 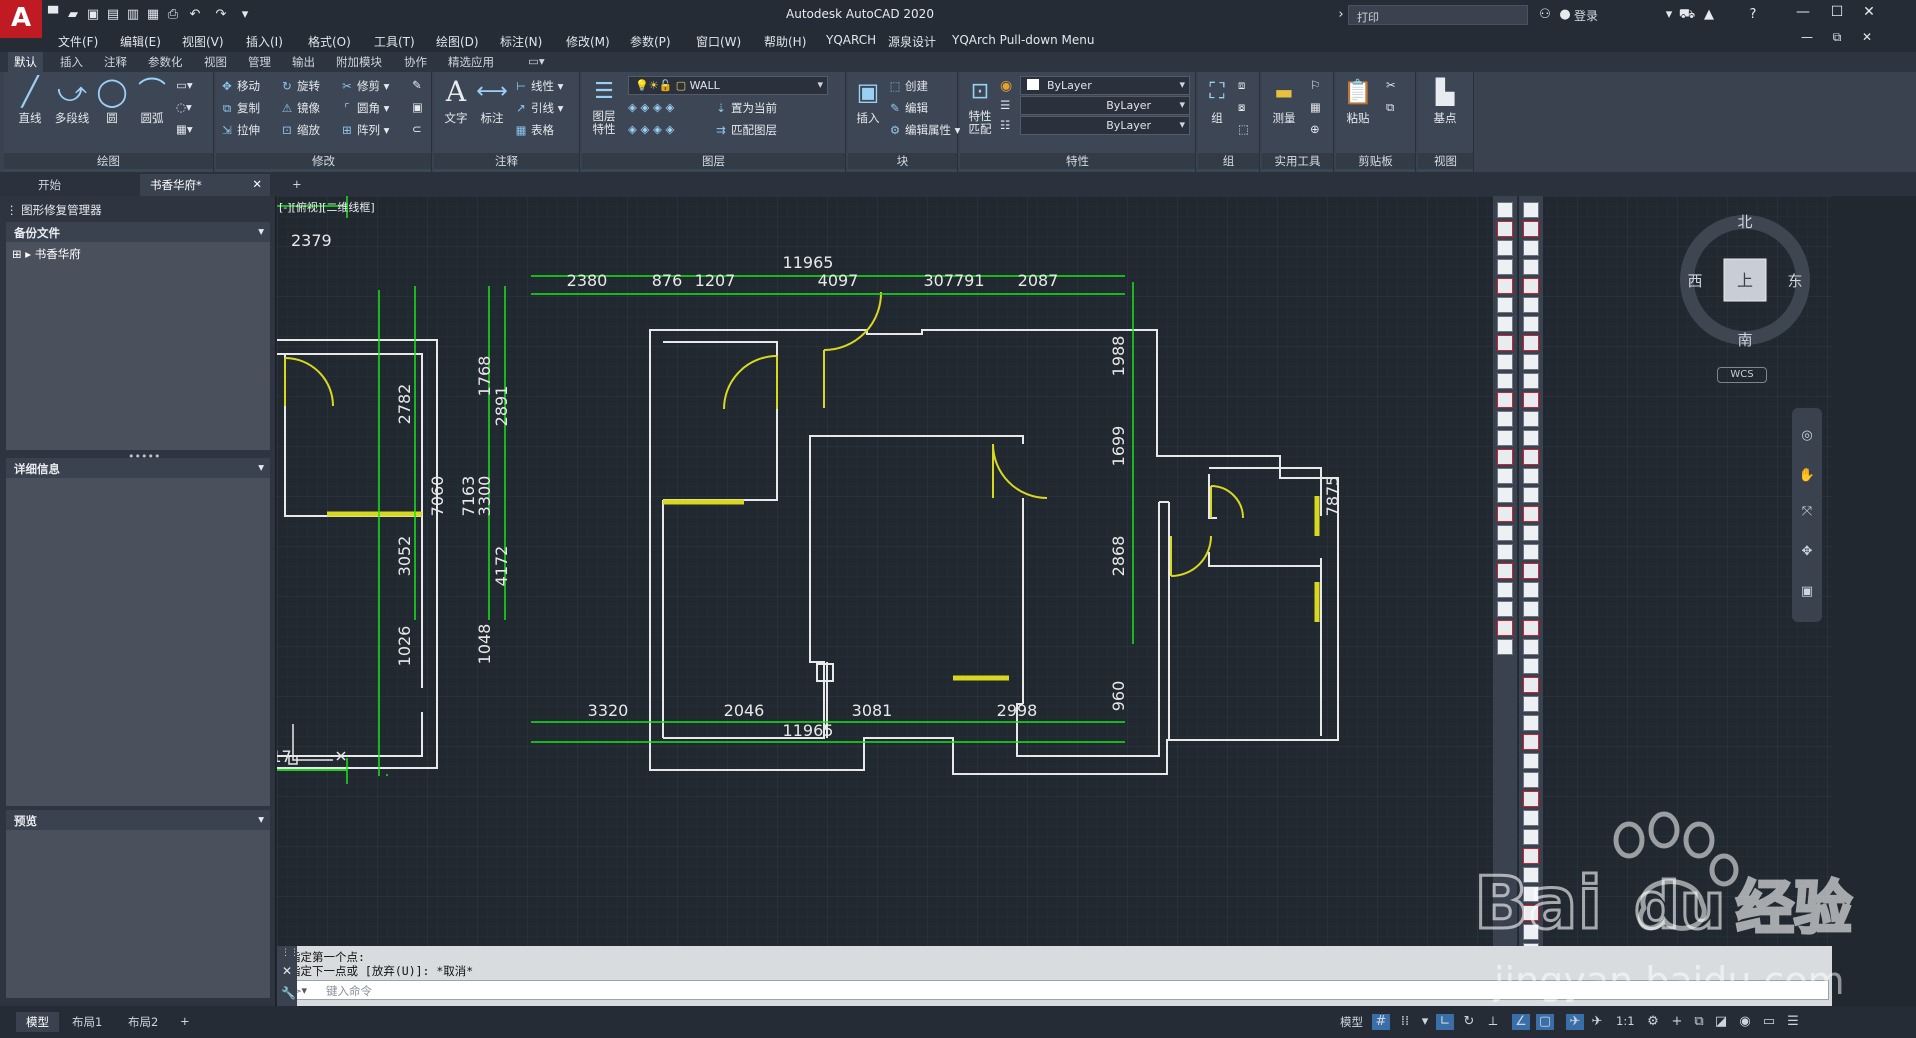 I want to click on id-point-icon: ⊕, so click(x=1315, y=129).